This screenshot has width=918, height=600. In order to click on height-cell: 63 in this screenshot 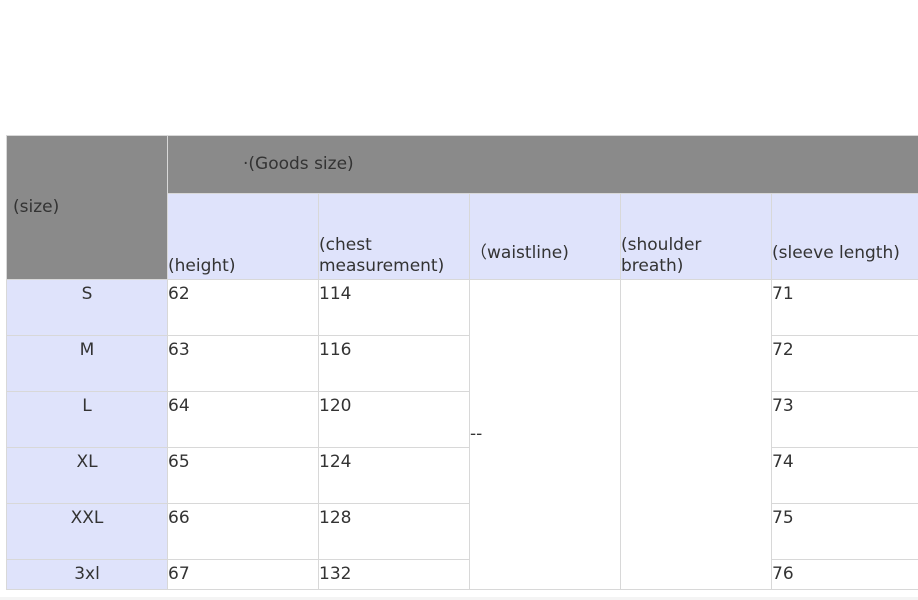, I will do `click(243, 363)`.